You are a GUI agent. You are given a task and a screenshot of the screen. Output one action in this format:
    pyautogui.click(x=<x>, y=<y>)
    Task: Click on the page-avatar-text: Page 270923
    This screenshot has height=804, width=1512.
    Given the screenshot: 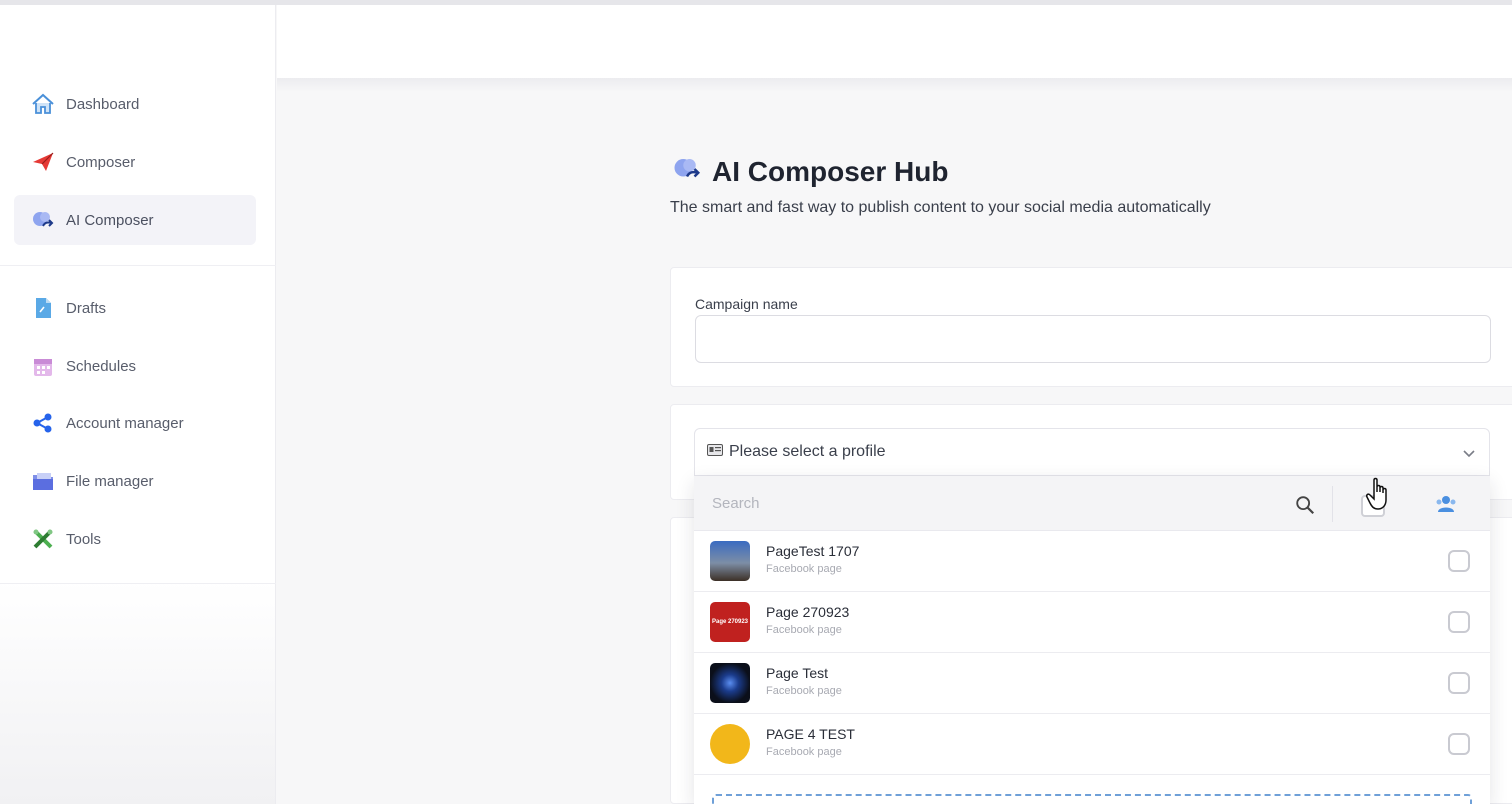 What is the action you would take?
    pyautogui.click(x=730, y=621)
    